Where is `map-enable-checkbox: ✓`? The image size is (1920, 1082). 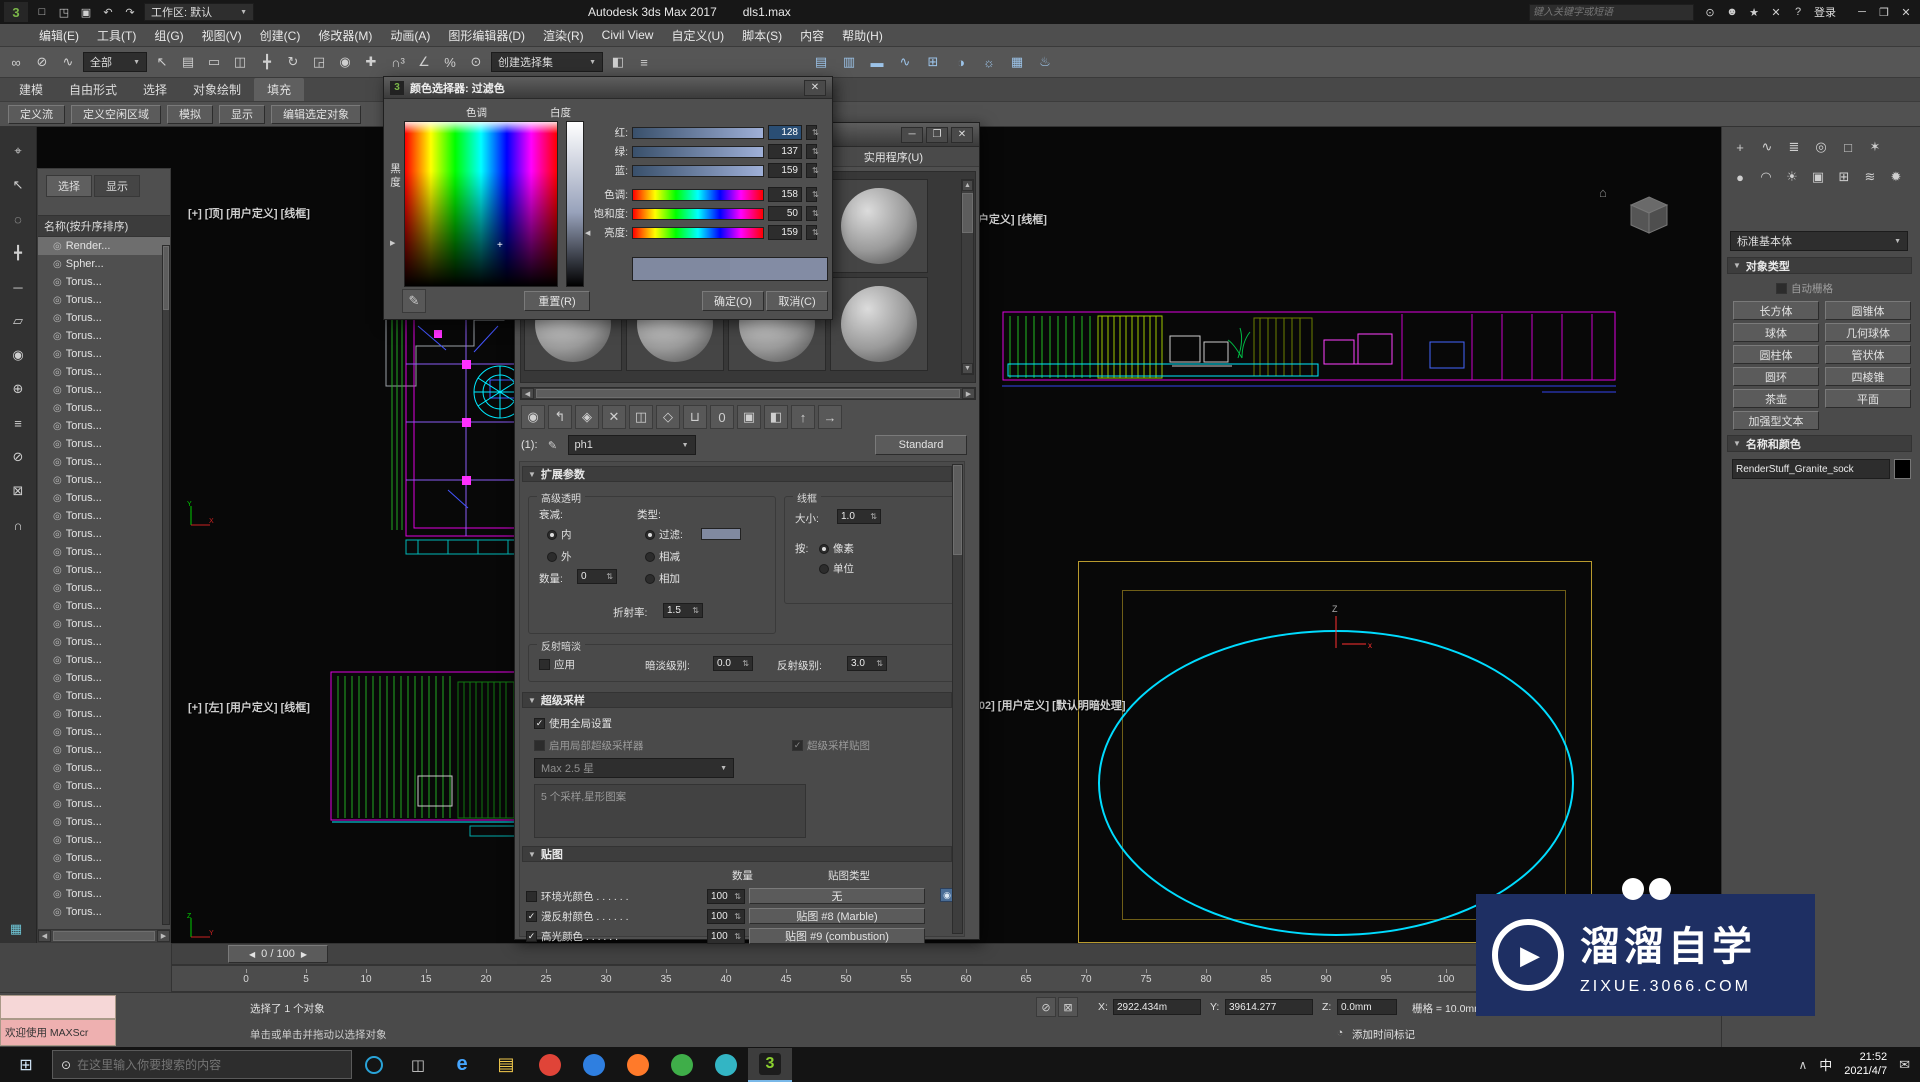
map-enable-checkbox: ✓ is located at coordinates (531, 916).